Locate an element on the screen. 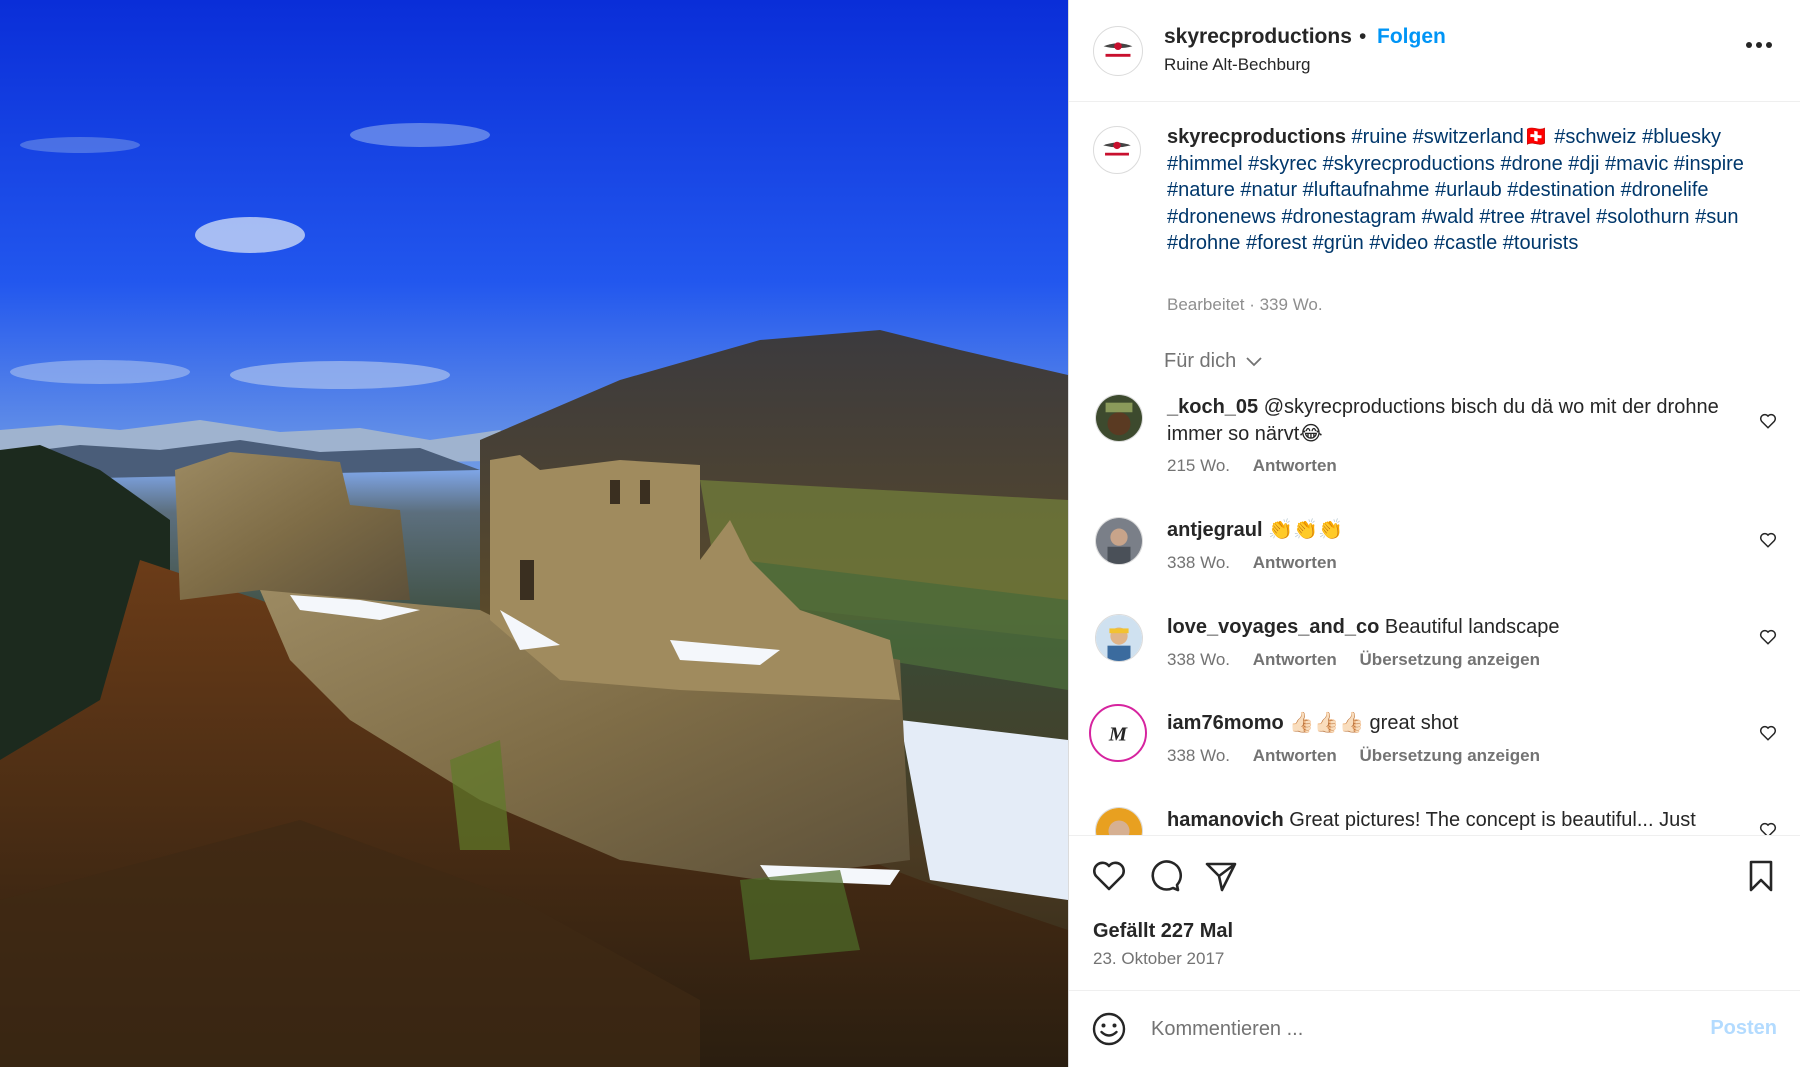 The height and width of the screenshot is (1067, 1800). like-count: Gefällt 227 Mal is located at coordinates (1163, 931).